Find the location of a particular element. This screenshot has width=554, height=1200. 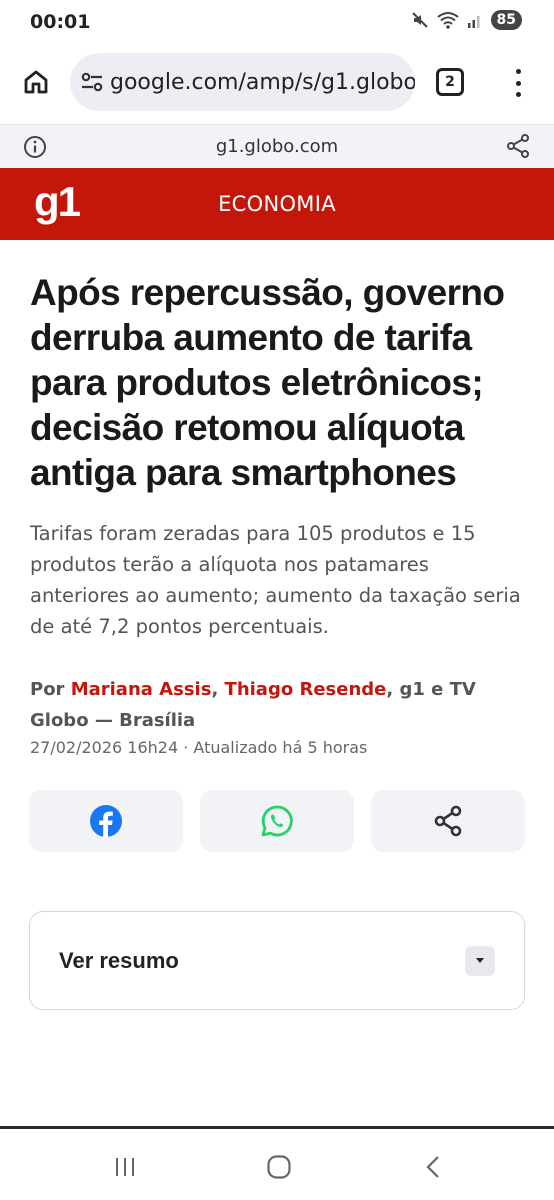

tab-switcher-button: 2 is located at coordinates (450, 82).